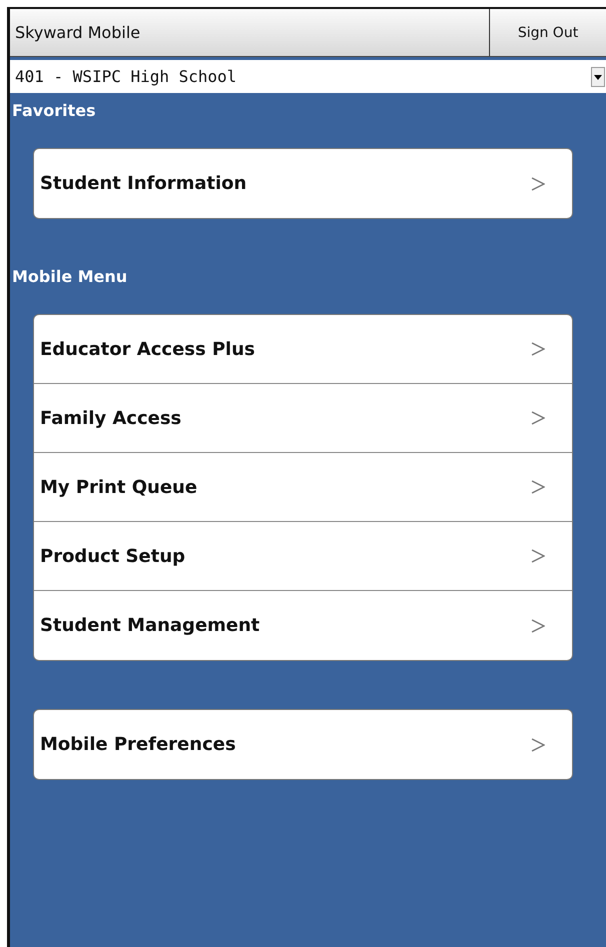  I want to click on section-heading: Mobile Menu, so click(69, 276).